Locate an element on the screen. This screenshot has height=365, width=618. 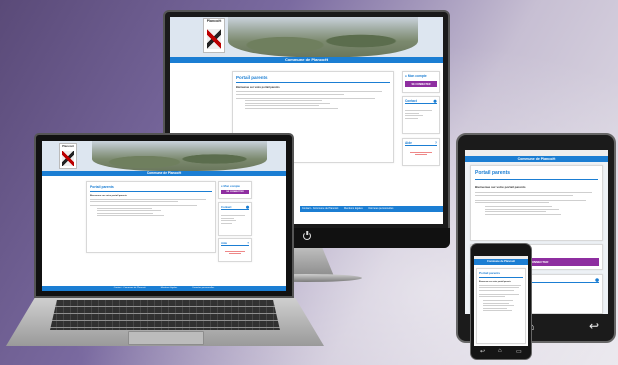
power-icon is located at coordinates (307, 236).